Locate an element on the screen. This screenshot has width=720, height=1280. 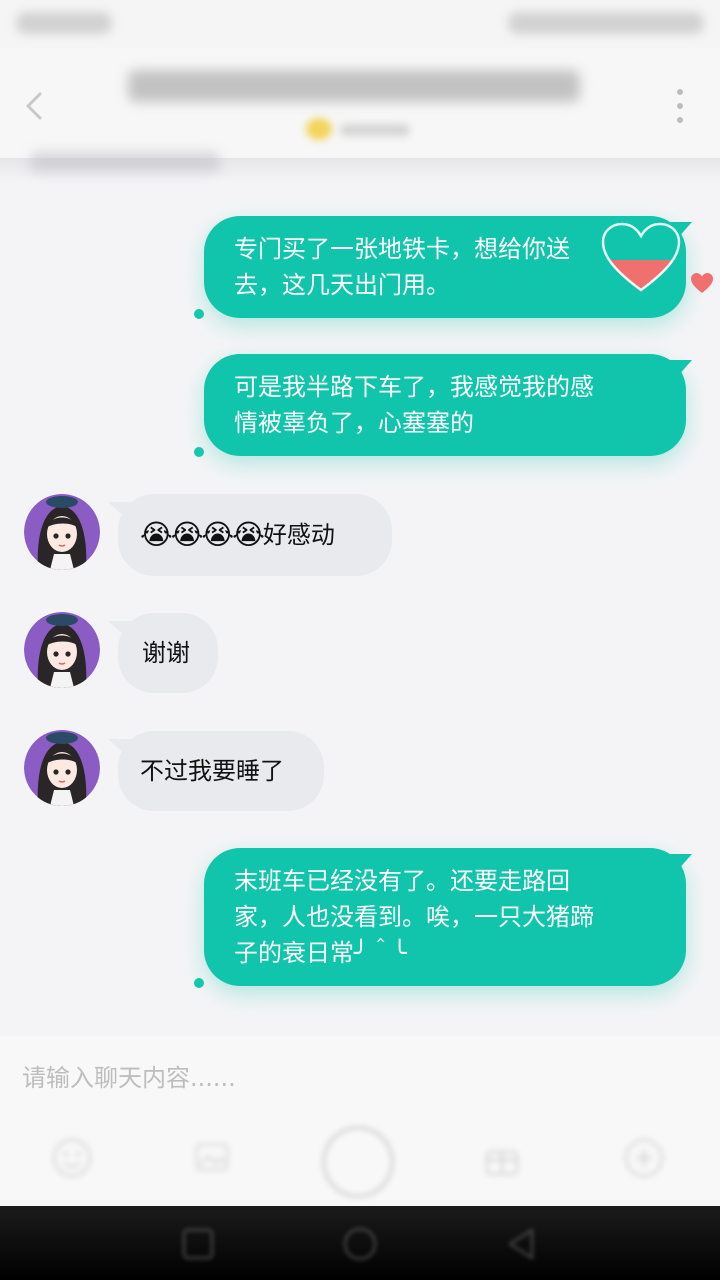
voice-record-icon is located at coordinates (358, 1162).